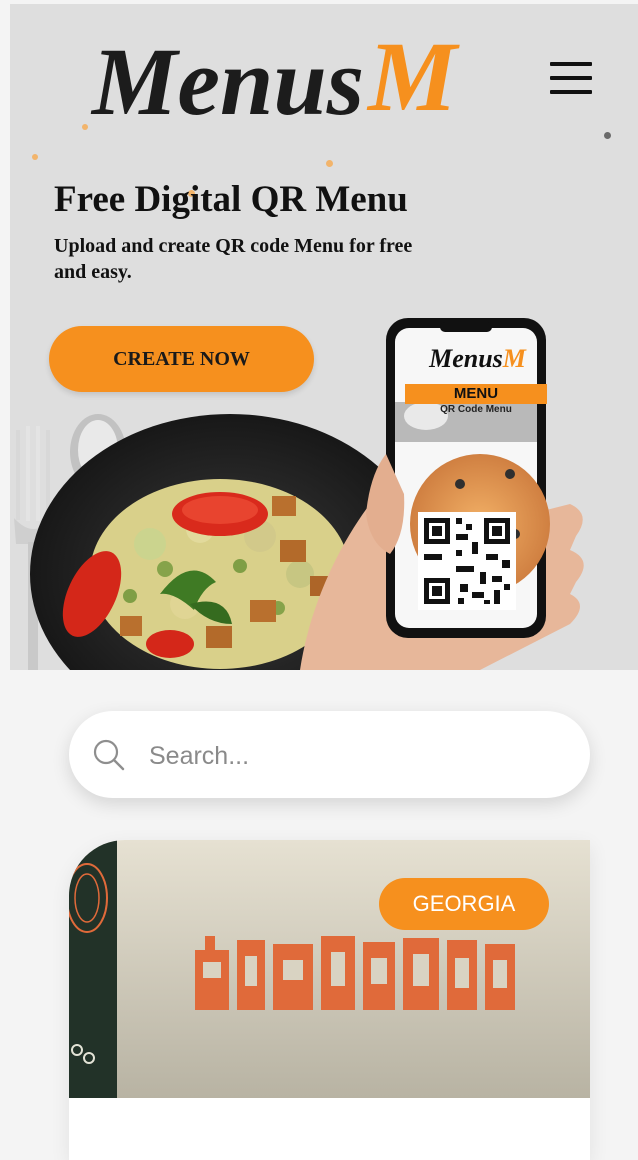 The image size is (638, 1160). Describe the element at coordinates (109, 755) in the screenshot. I see `search-icon` at that location.